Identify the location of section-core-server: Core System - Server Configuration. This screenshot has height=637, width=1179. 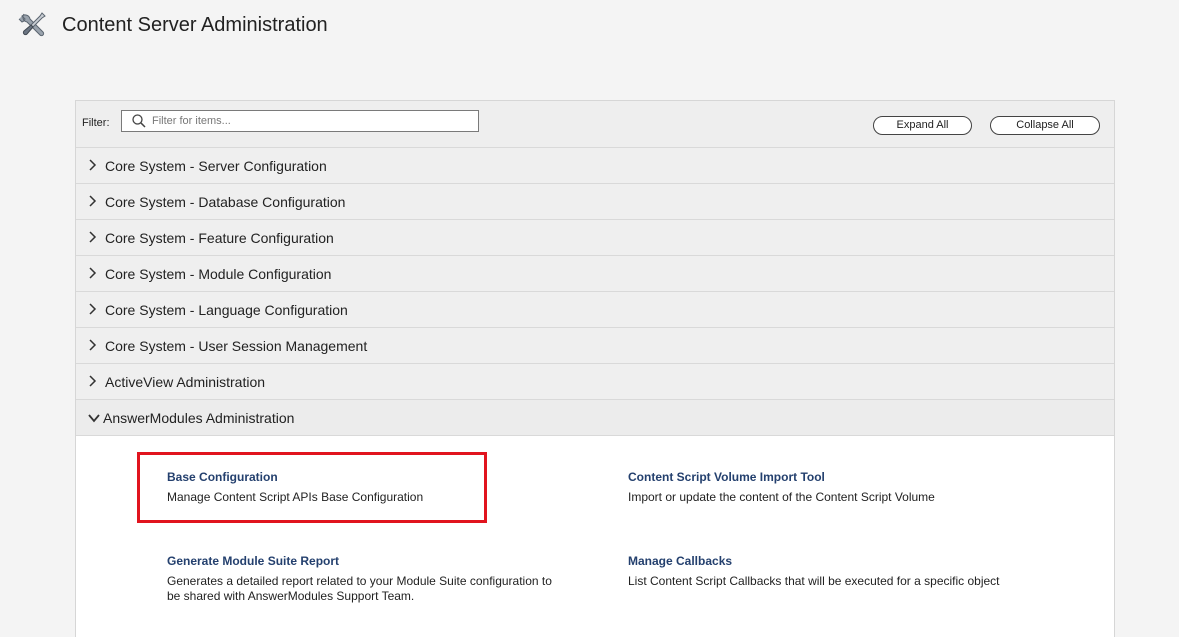
(595, 166).